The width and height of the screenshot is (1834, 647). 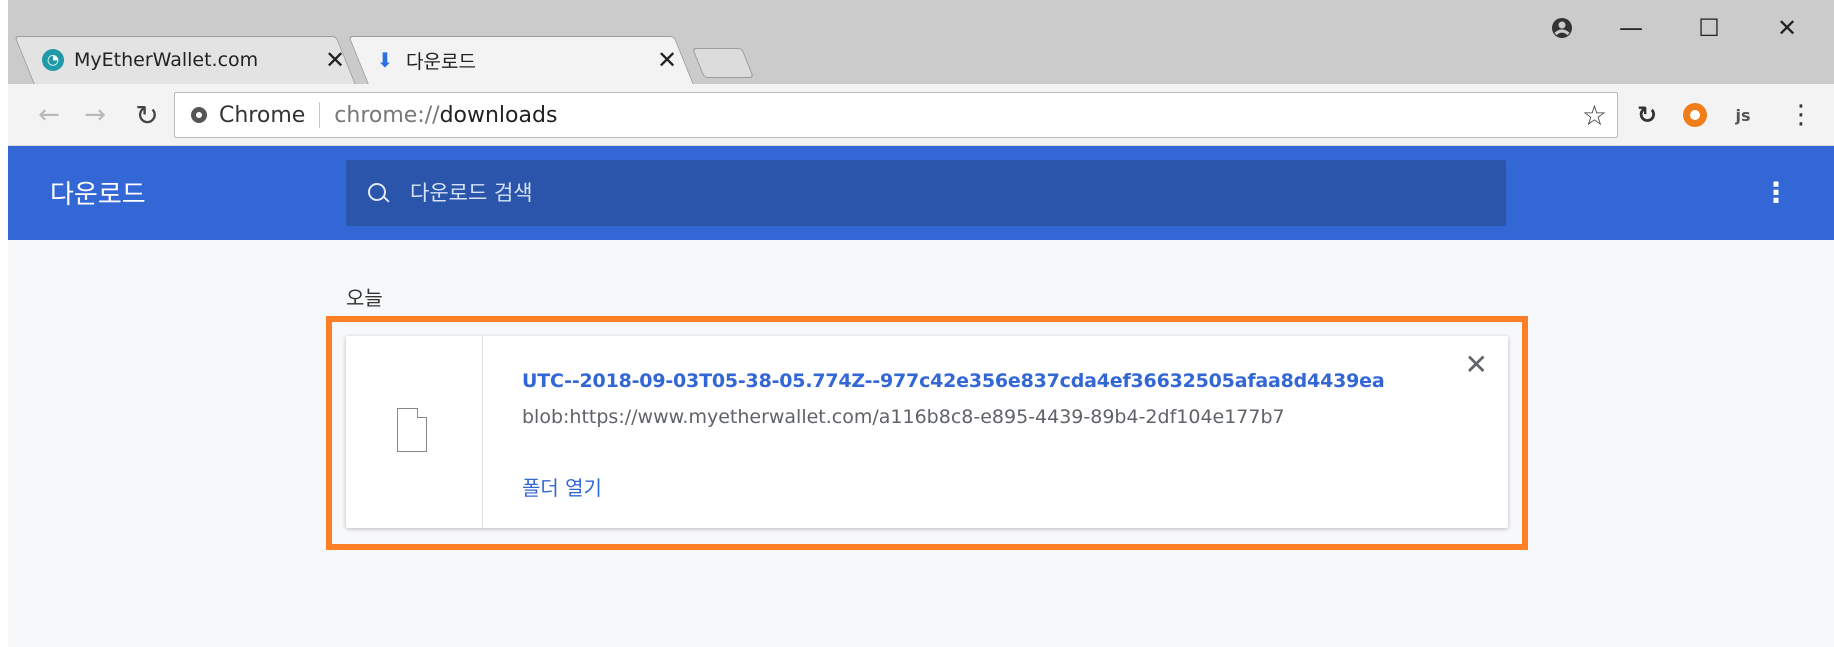 I want to click on tab-strip: ◔ MyEtherWallet.com ✕ ⬇ 다운로드 ✕ — ☐ ✕, so click(x=921, y=42).